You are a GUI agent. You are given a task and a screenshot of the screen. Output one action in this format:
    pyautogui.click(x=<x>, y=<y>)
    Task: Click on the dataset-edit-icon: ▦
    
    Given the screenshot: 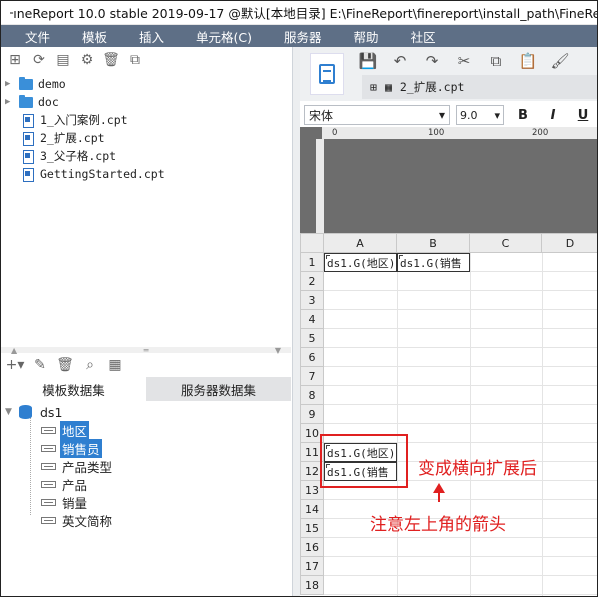 What is the action you would take?
    pyautogui.click(x=115, y=365)
    